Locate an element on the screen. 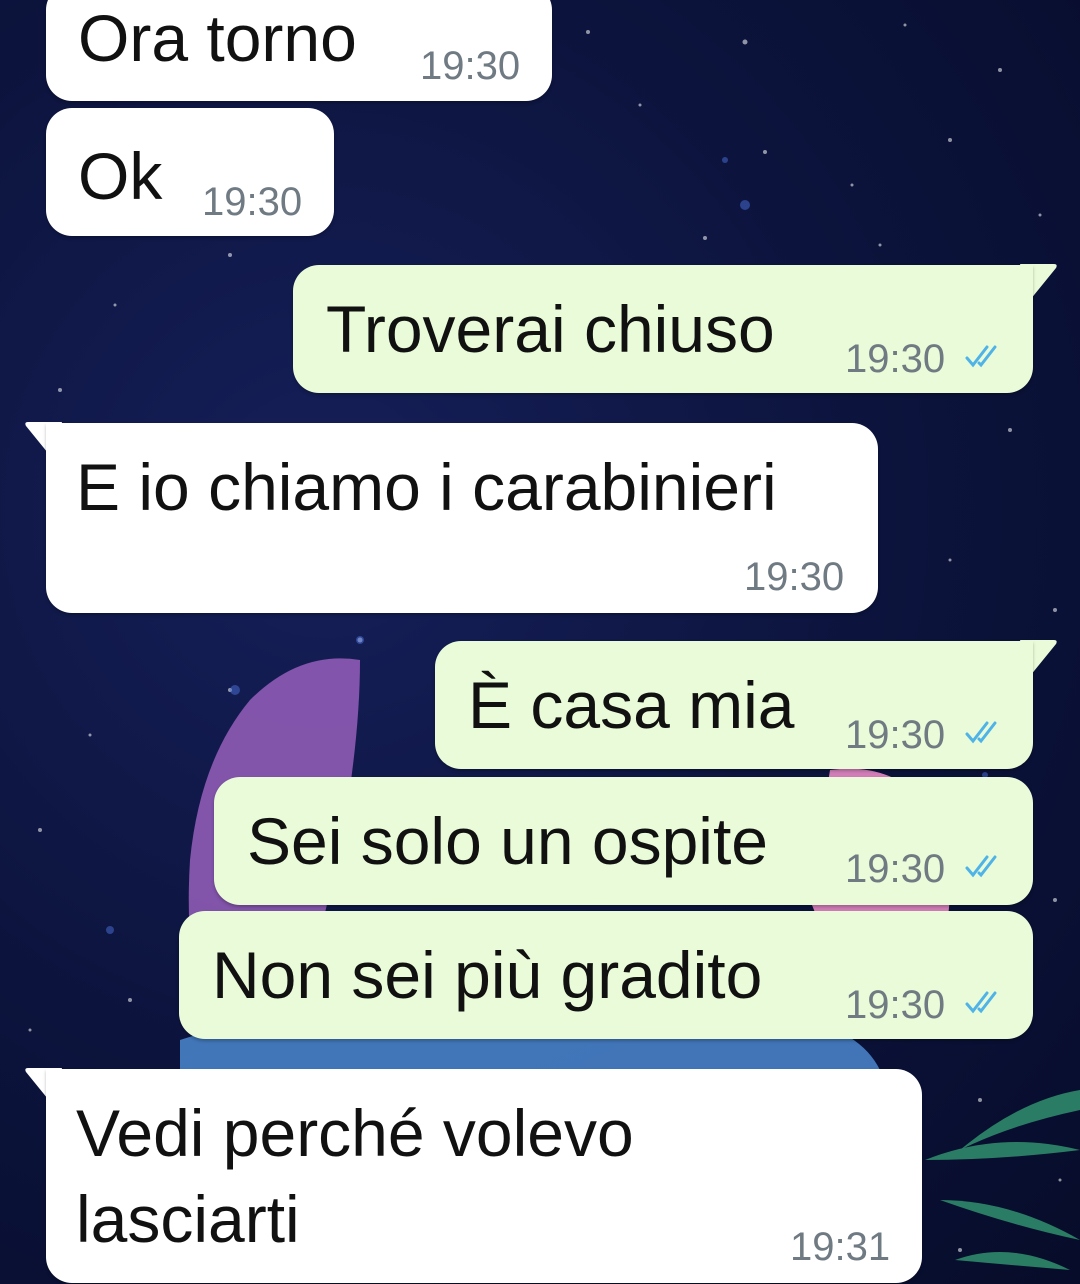 The width and height of the screenshot is (1080, 1284). message-text: È casa mia is located at coordinates (631, 705).